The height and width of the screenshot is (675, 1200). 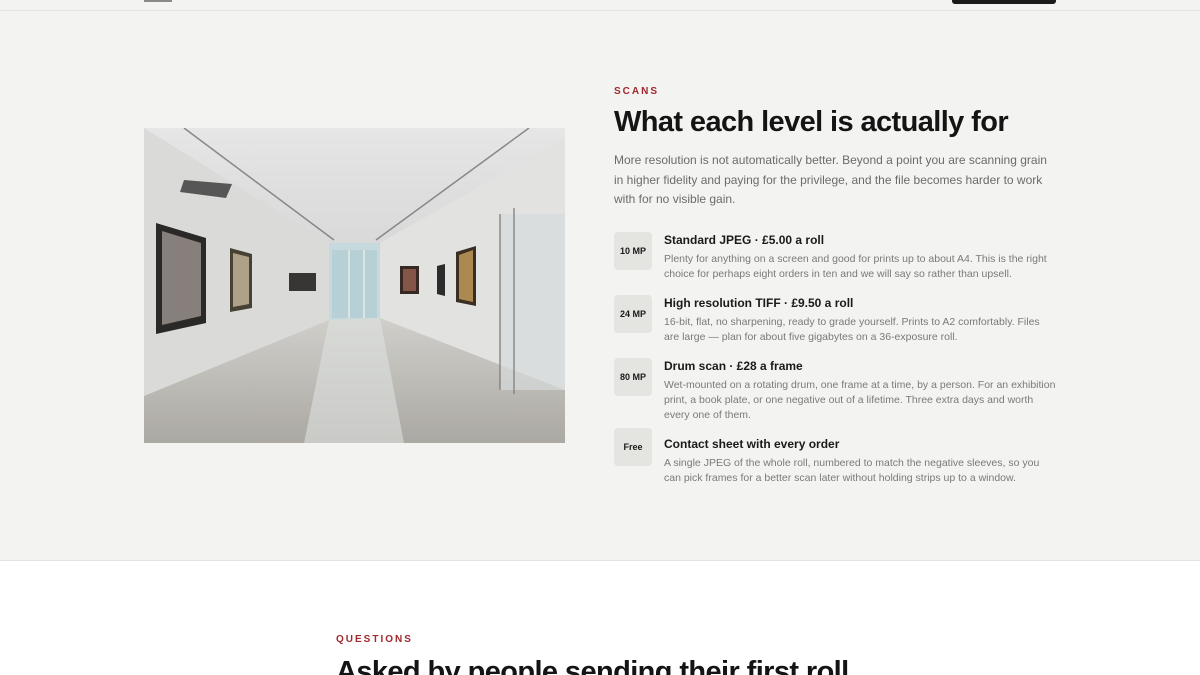 What do you see at coordinates (637, 91) in the screenshot?
I see `section-eyebrow: SCANS` at bounding box center [637, 91].